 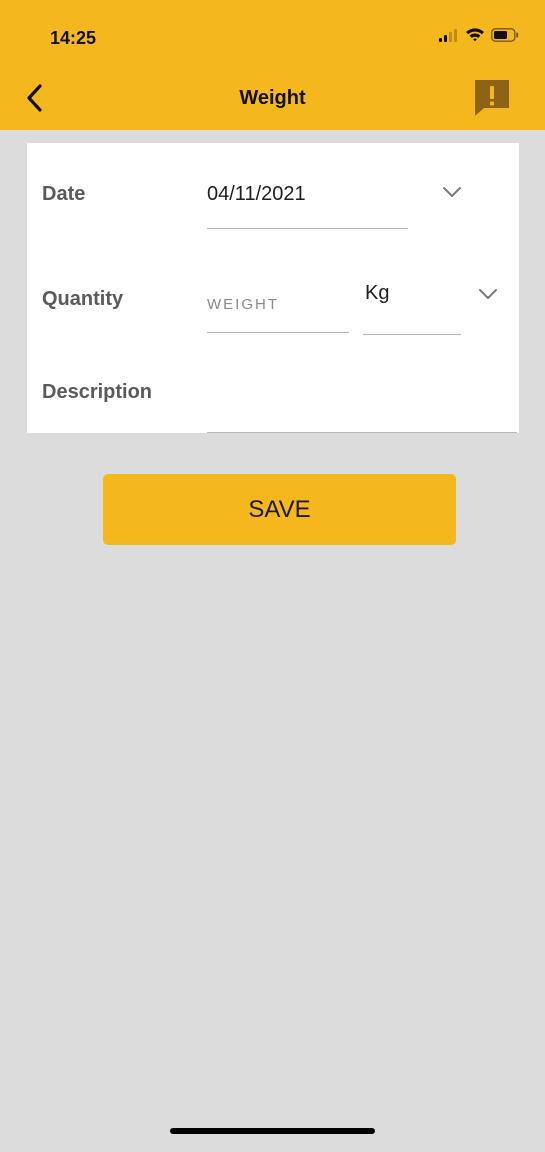 I want to click on weight-underline, so click(x=278, y=332).